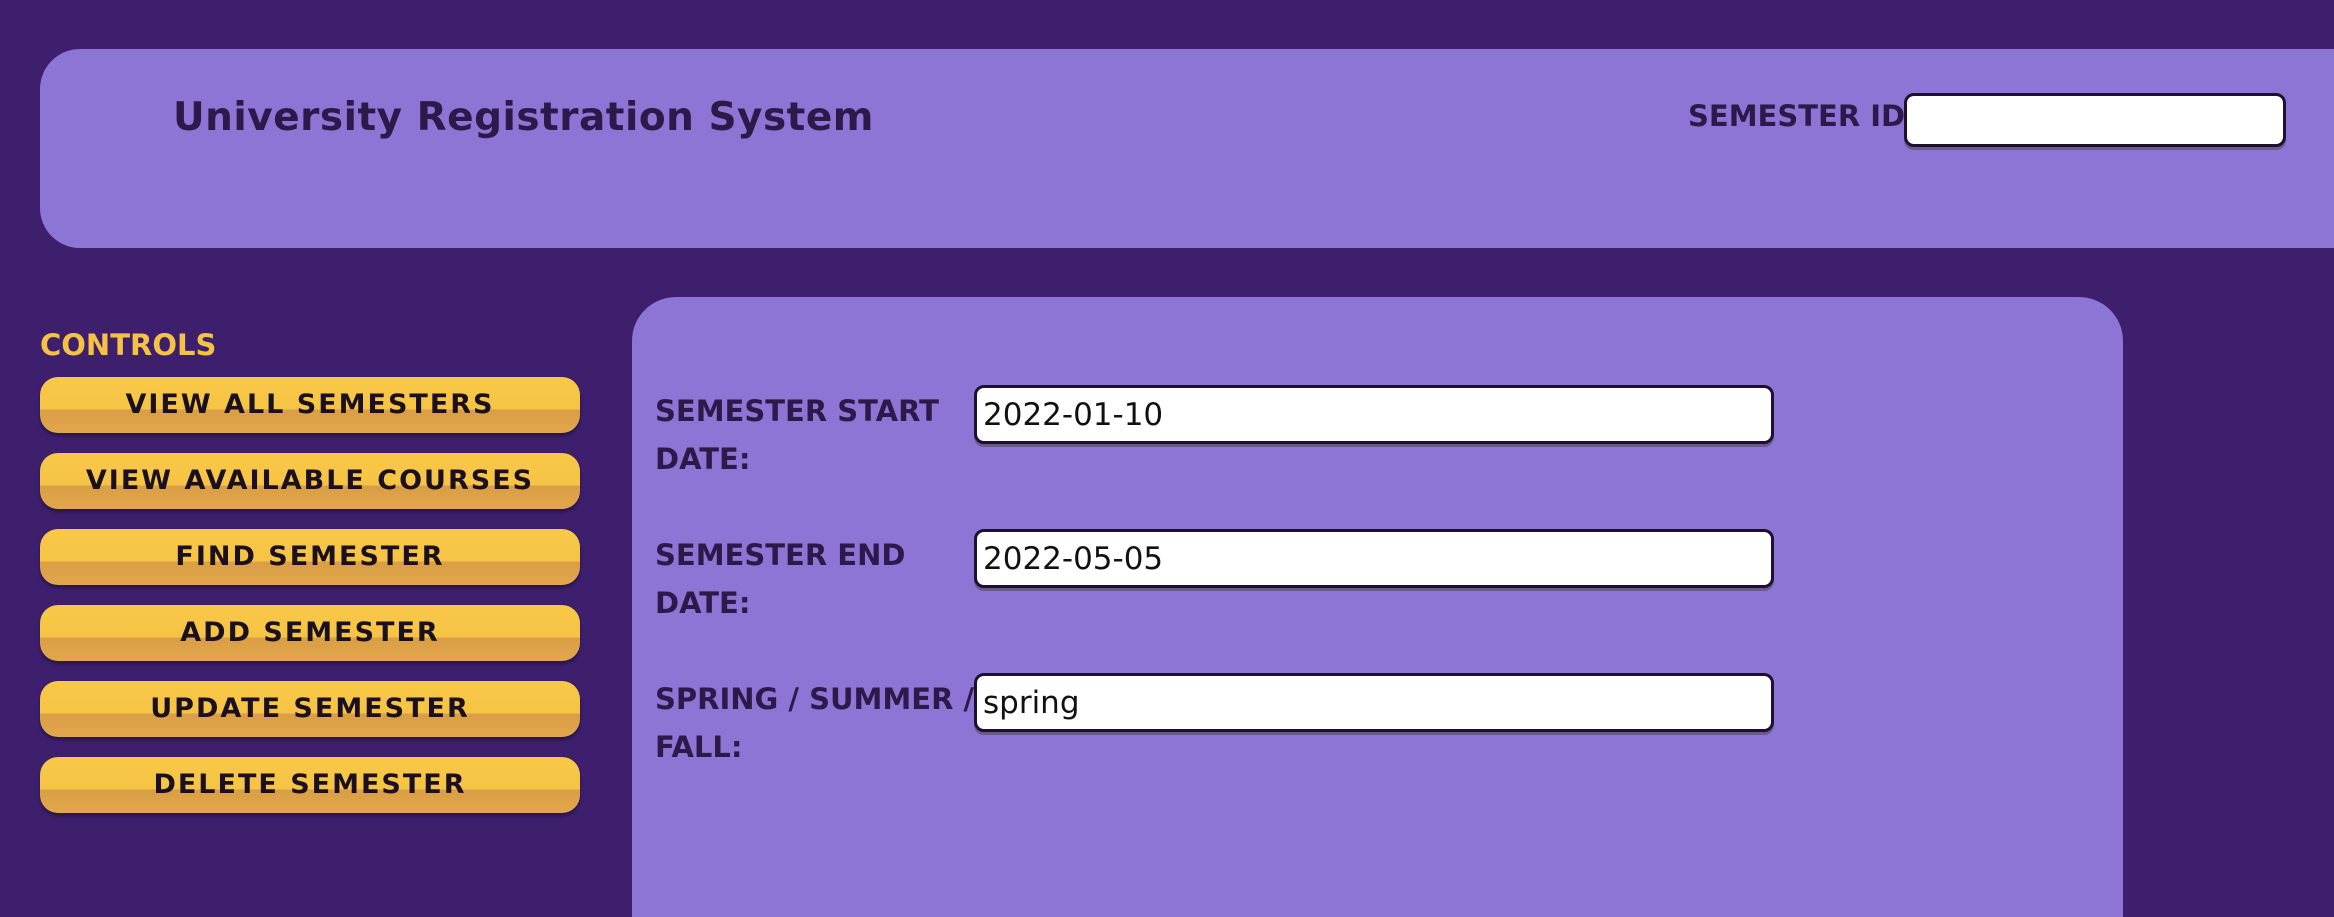  What do you see at coordinates (1374, 414) in the screenshot?
I see `semester-start-date-input` at bounding box center [1374, 414].